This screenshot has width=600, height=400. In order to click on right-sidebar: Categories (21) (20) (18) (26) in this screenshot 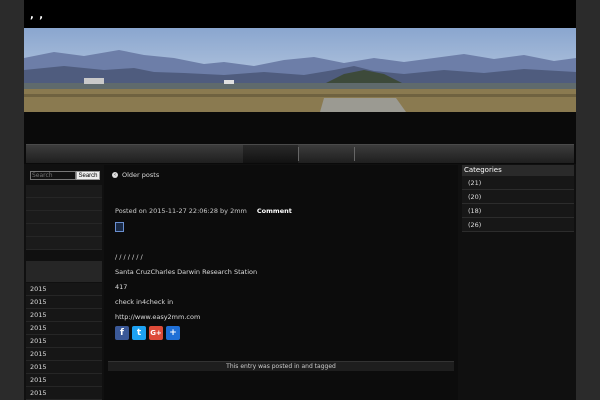, I will do `click(518, 282)`.